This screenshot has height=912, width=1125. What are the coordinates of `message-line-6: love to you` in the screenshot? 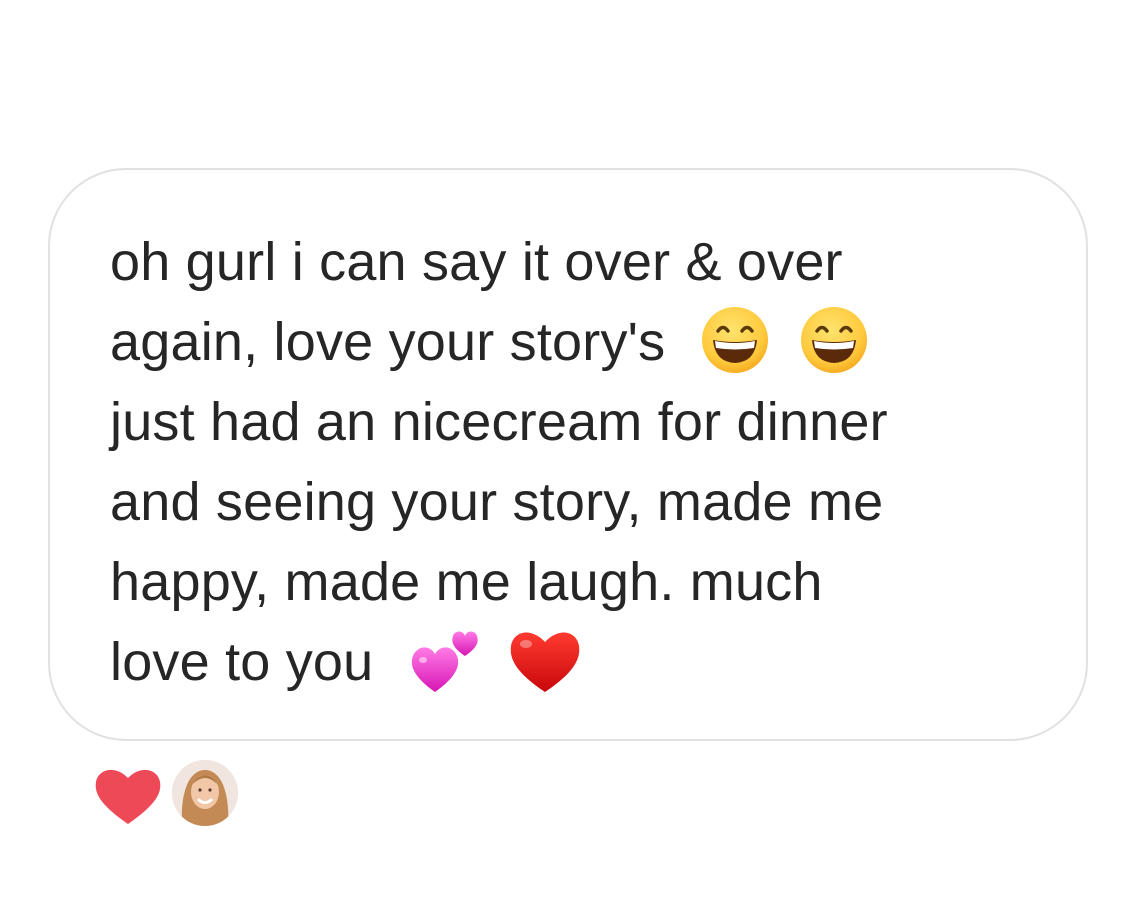 It's located at (242, 662).